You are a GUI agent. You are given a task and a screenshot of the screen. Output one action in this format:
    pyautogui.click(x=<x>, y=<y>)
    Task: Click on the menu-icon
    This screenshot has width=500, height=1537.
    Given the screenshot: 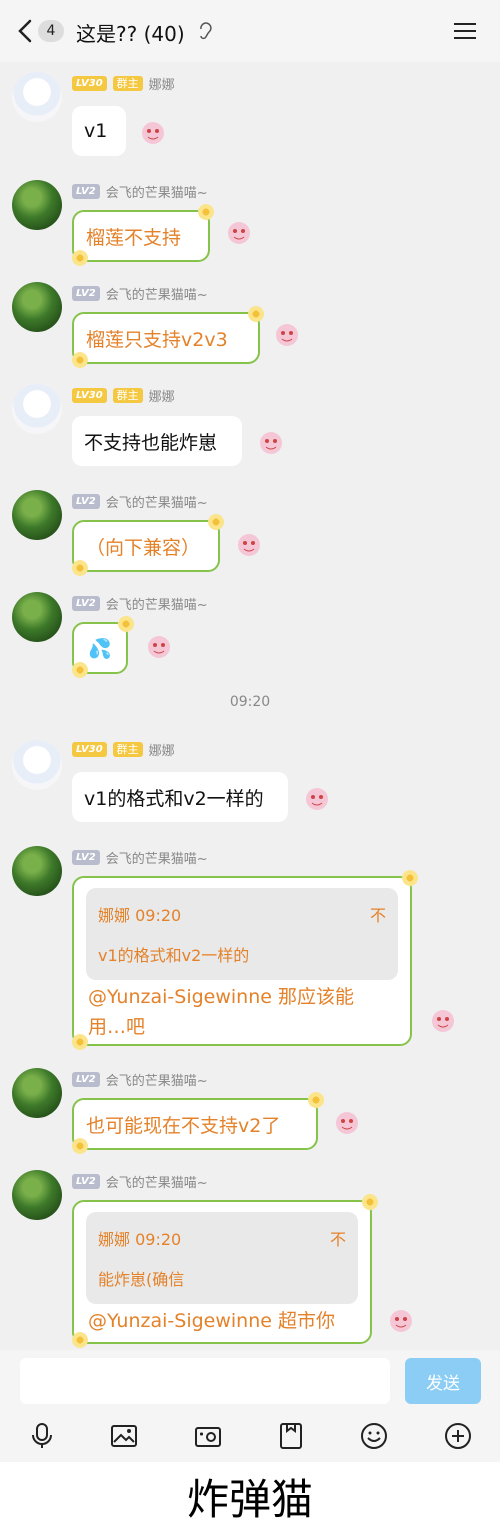 What is the action you would take?
    pyautogui.click(x=465, y=31)
    